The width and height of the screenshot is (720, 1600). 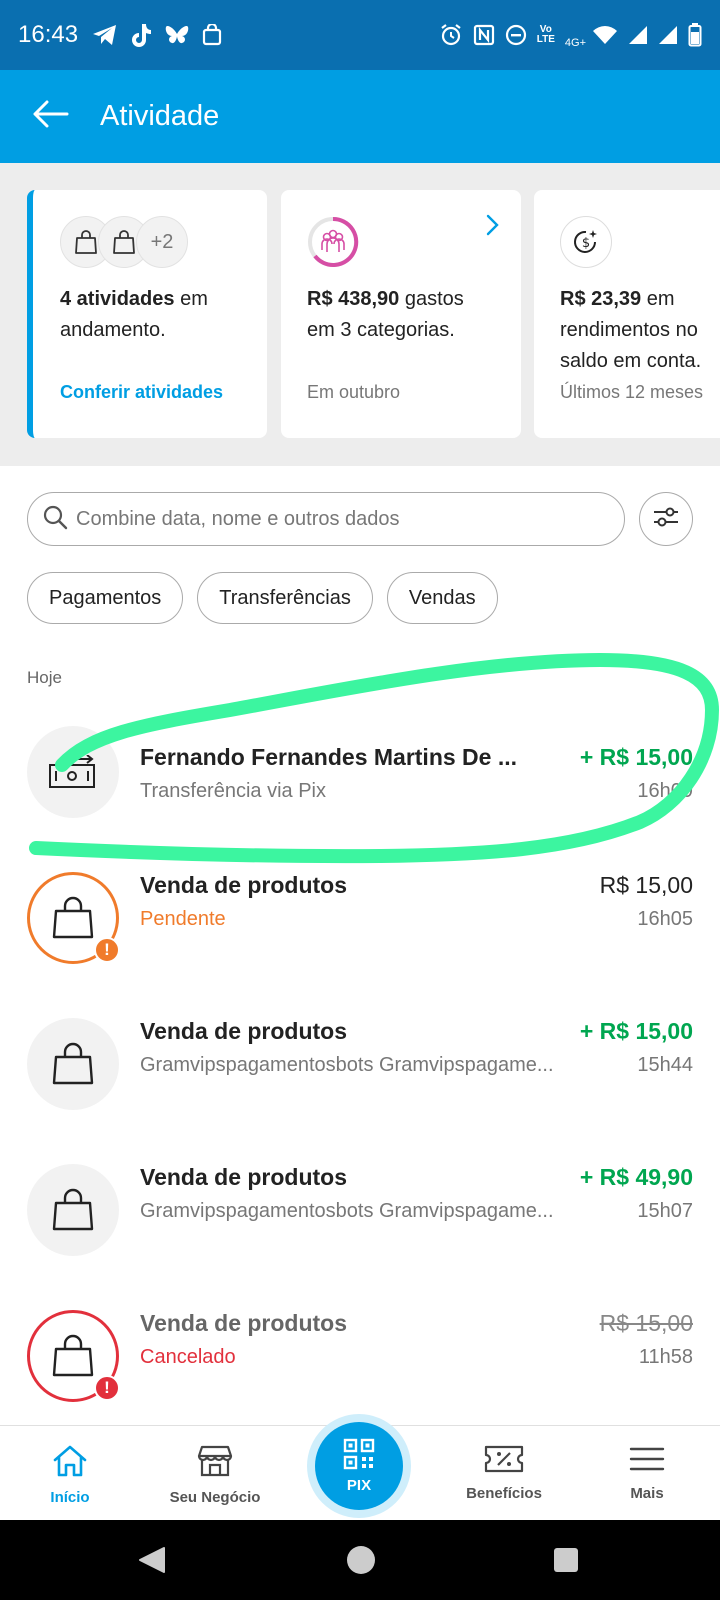 I want to click on bottom-navigation: Início Seu Negócio PIX Benefícios Mais, so click(x=360, y=1467).